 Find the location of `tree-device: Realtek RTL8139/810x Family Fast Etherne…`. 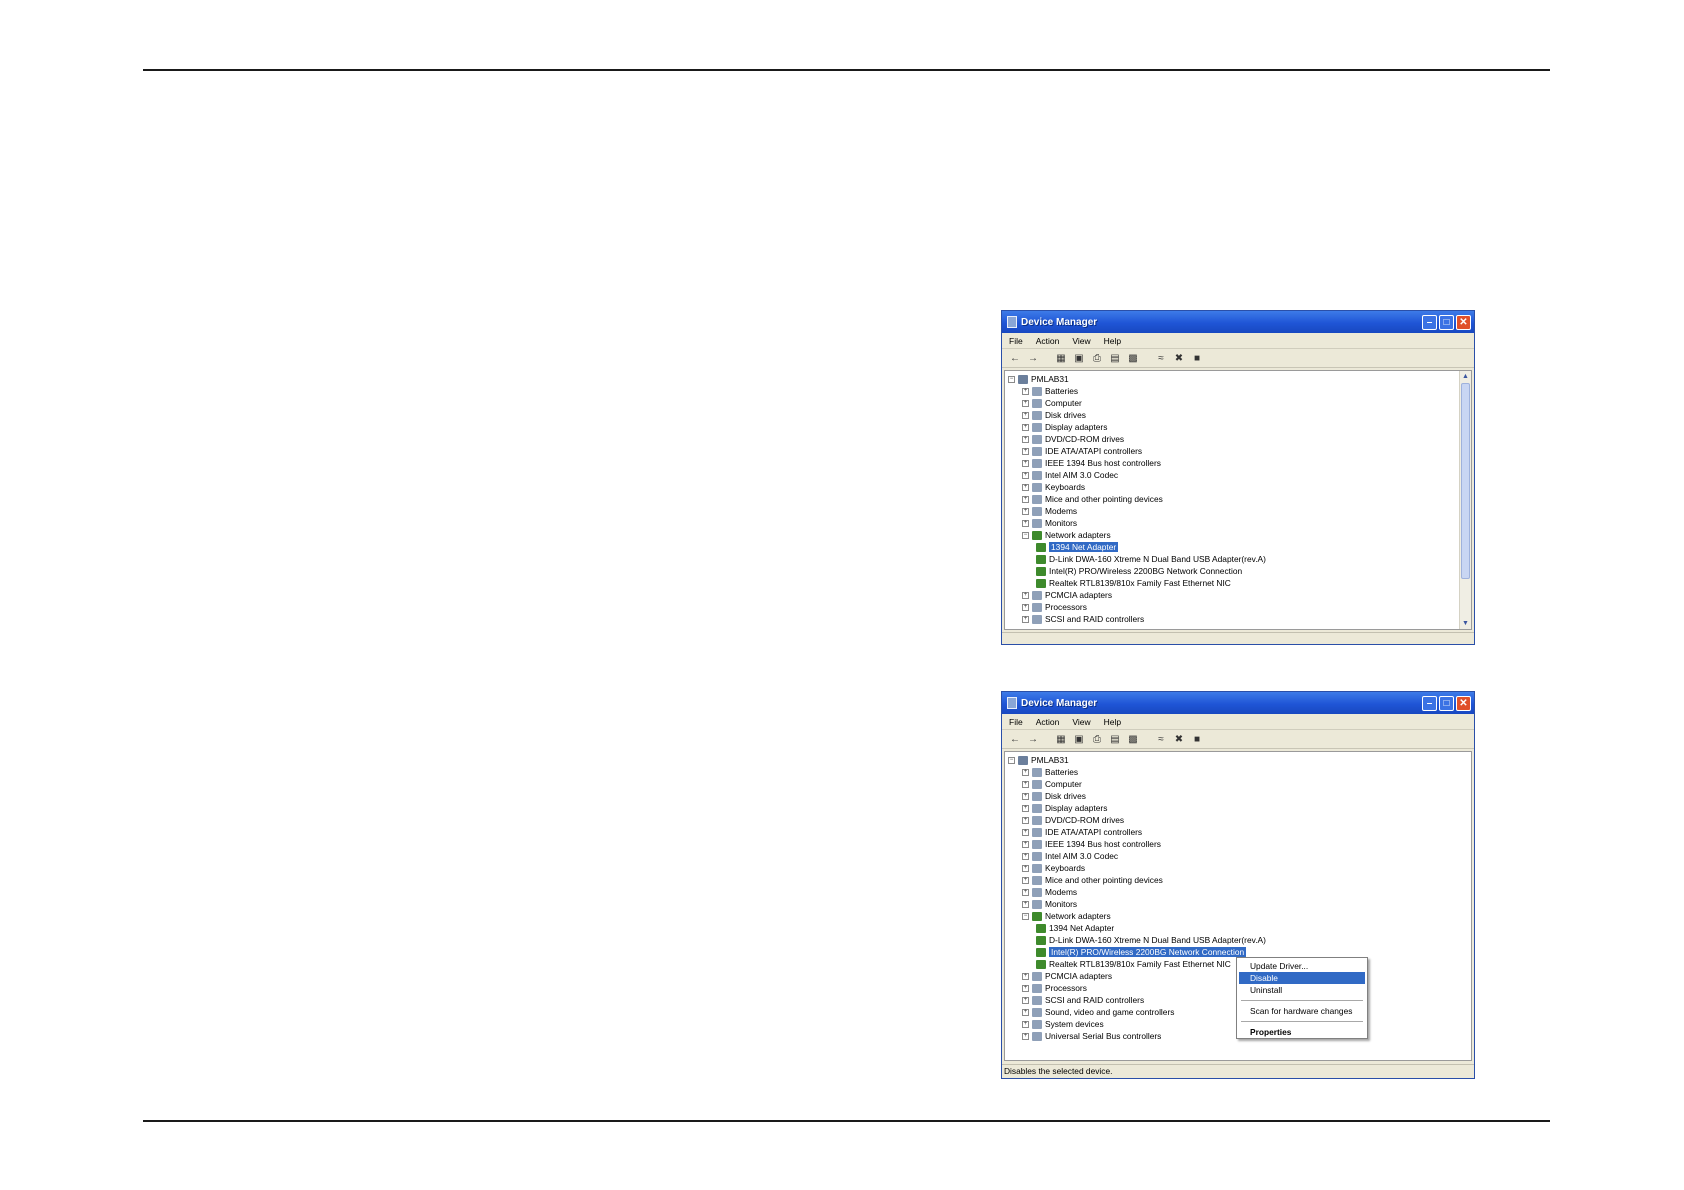

tree-device: Realtek RTL8139/810x Family Fast Etherne… is located at coordinates (1239, 583).